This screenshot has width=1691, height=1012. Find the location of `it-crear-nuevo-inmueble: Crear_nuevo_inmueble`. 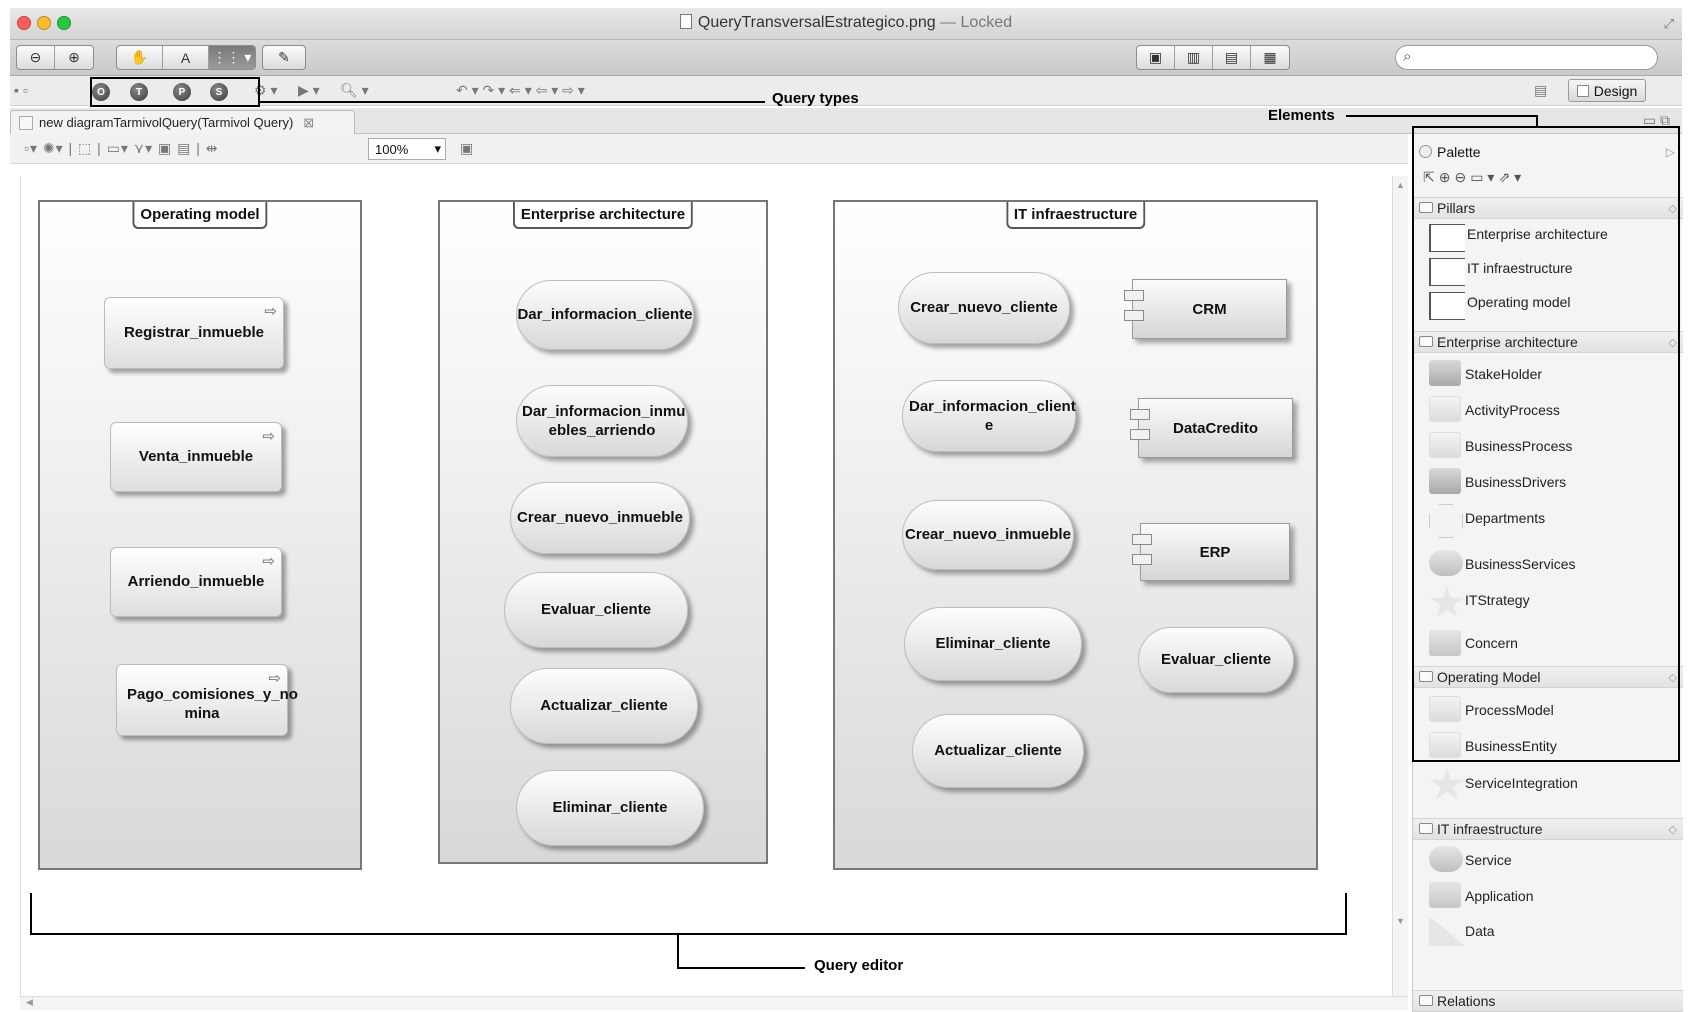

it-crear-nuevo-inmueble: Crear_nuevo_inmueble is located at coordinates (988, 535).